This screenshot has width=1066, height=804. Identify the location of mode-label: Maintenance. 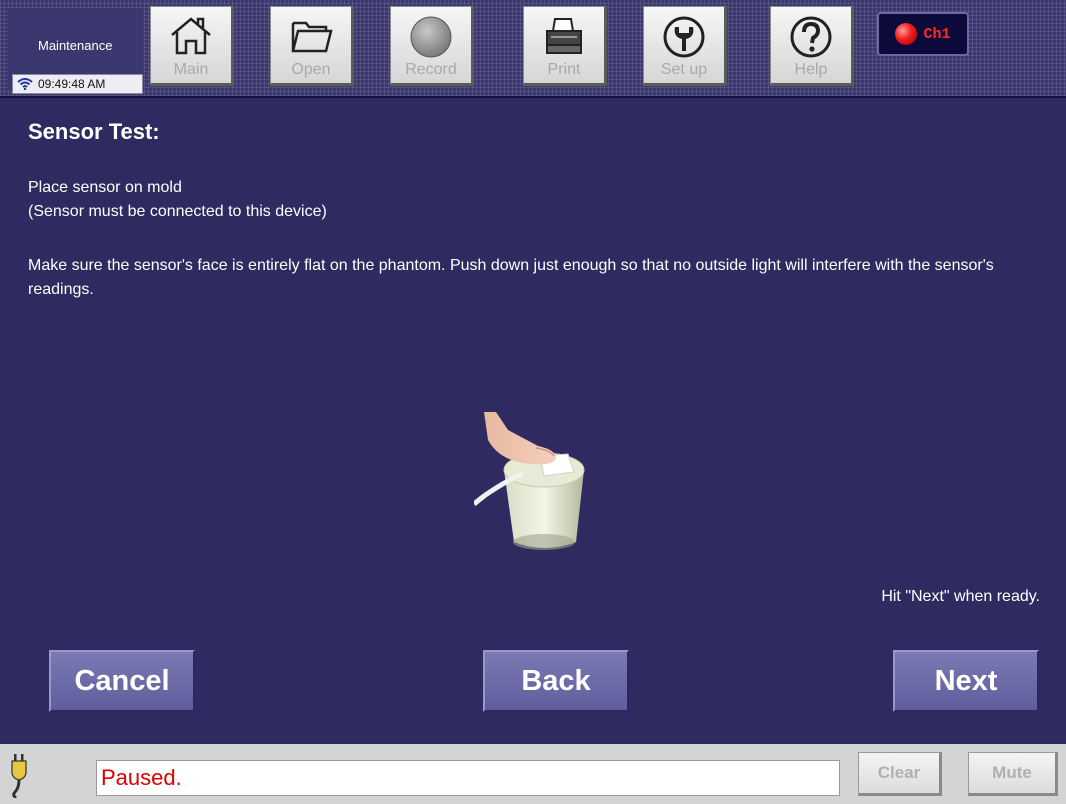
(75, 45).